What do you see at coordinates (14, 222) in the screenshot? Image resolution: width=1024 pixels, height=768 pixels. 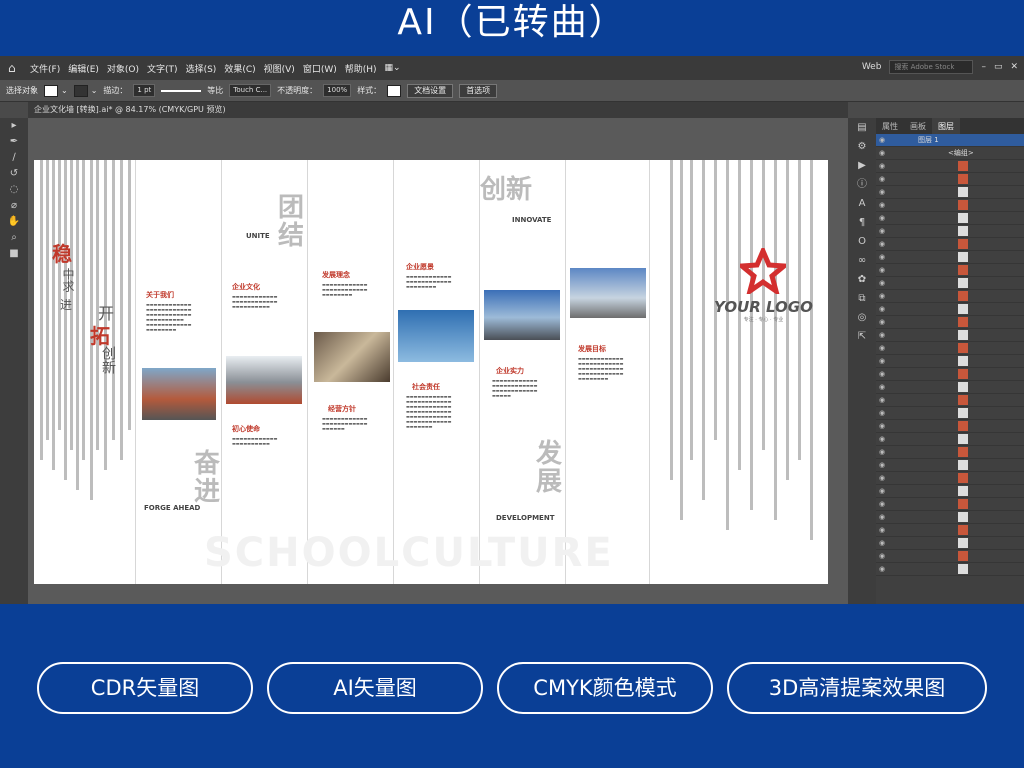 I see `hand-tool-icon: ✋` at bounding box center [14, 222].